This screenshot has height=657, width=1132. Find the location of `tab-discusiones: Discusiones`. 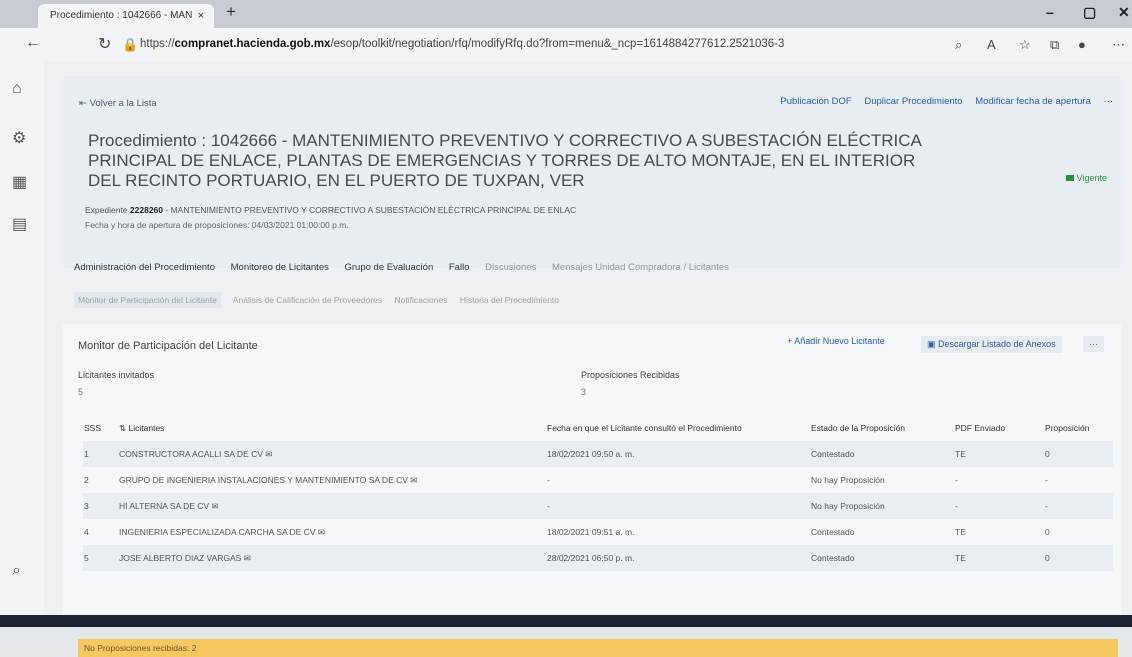

tab-discusiones: Discusiones is located at coordinates (510, 267).